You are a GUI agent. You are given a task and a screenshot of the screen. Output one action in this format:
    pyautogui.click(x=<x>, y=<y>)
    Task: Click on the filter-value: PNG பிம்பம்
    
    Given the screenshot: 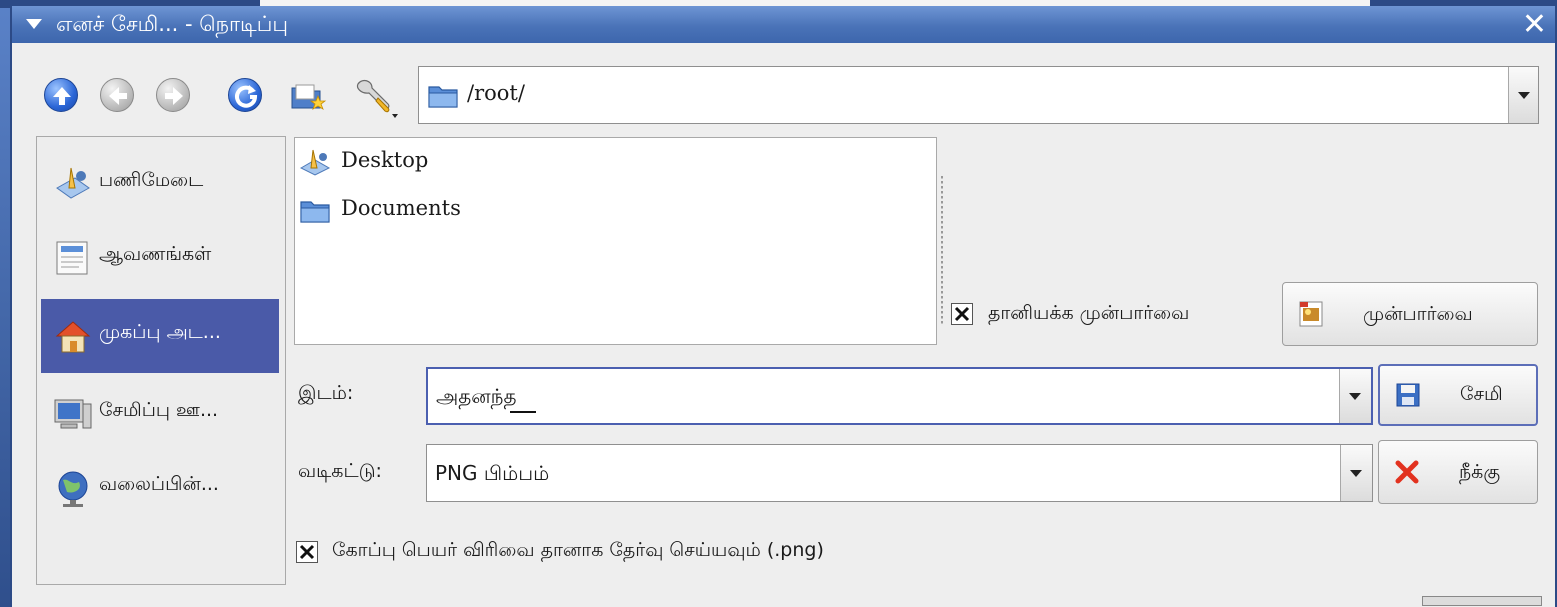 What is the action you would take?
    pyautogui.click(x=492, y=473)
    